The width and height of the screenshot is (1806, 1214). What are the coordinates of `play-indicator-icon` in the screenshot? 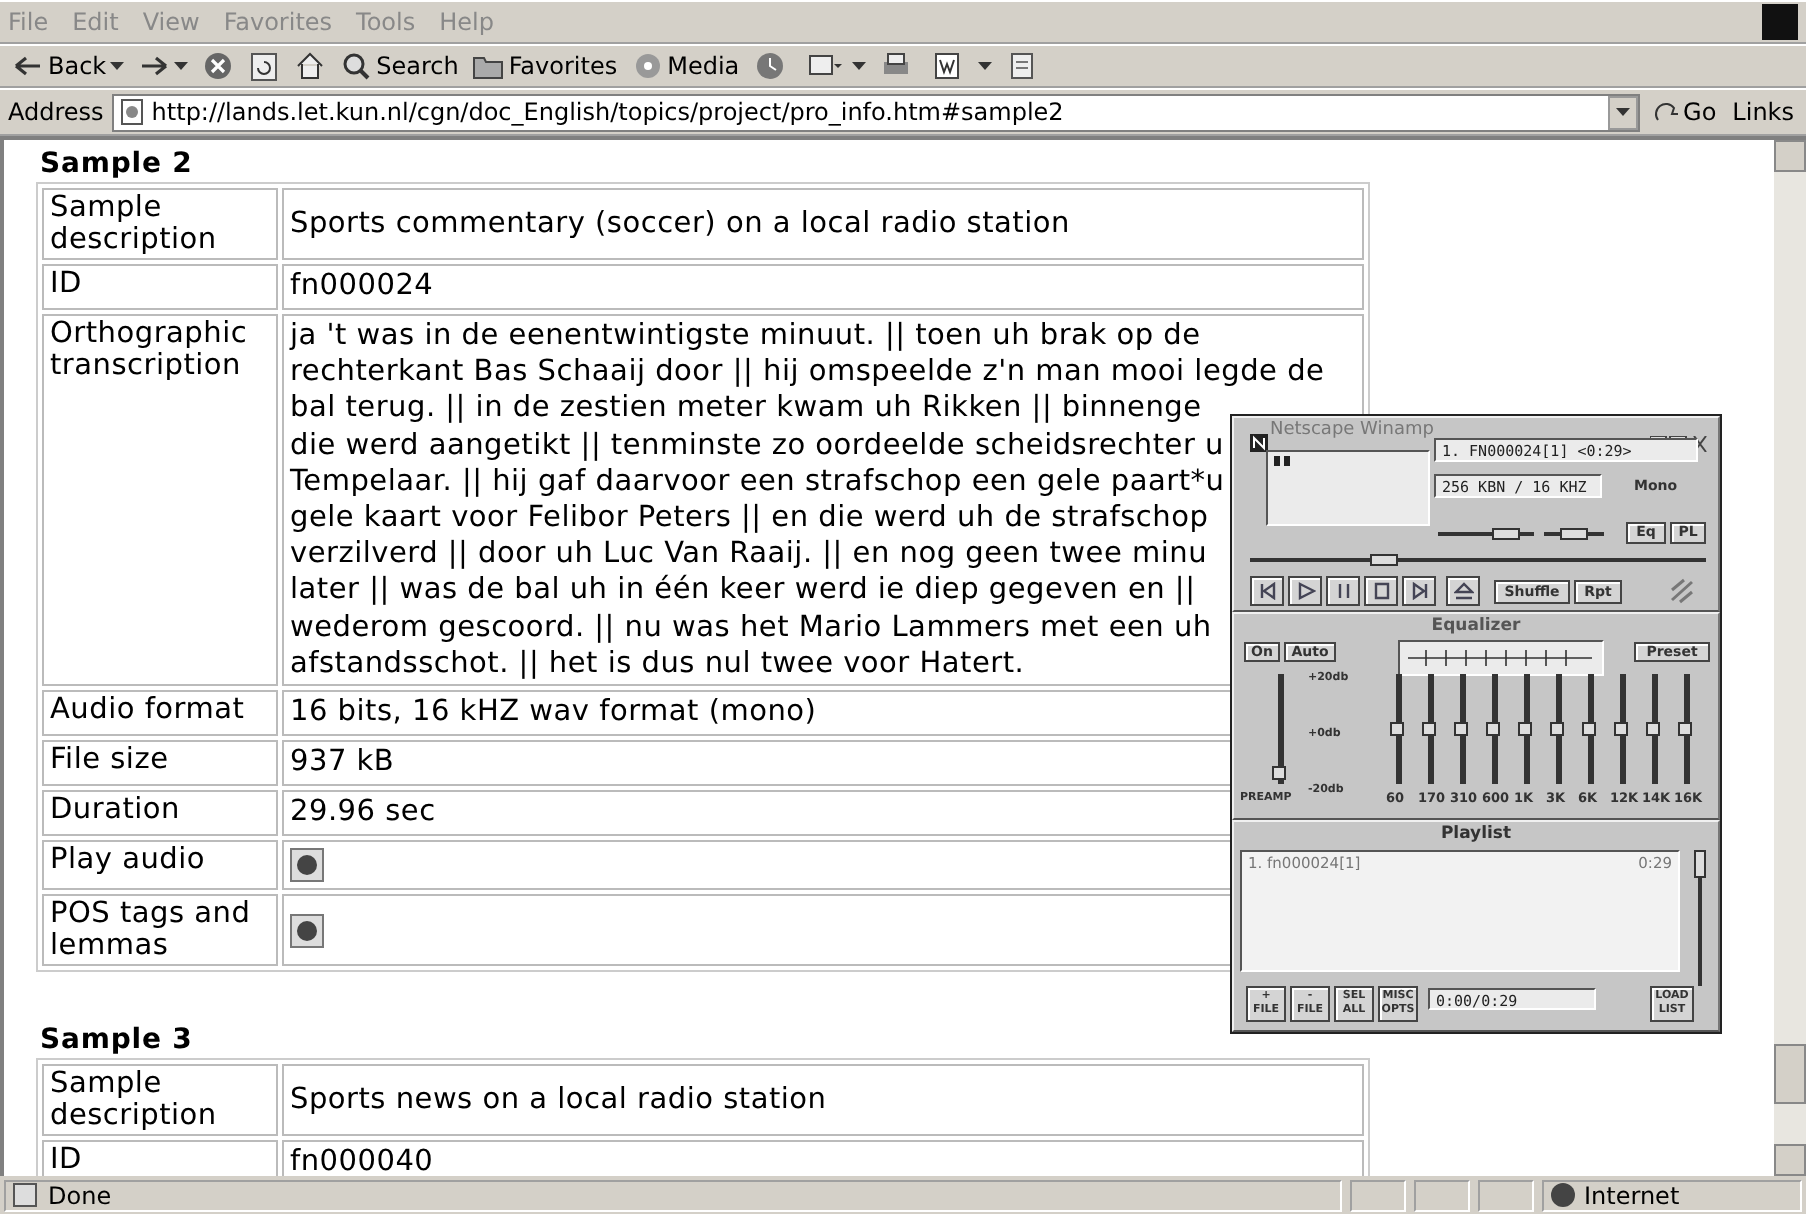 It's located at (1284, 462).